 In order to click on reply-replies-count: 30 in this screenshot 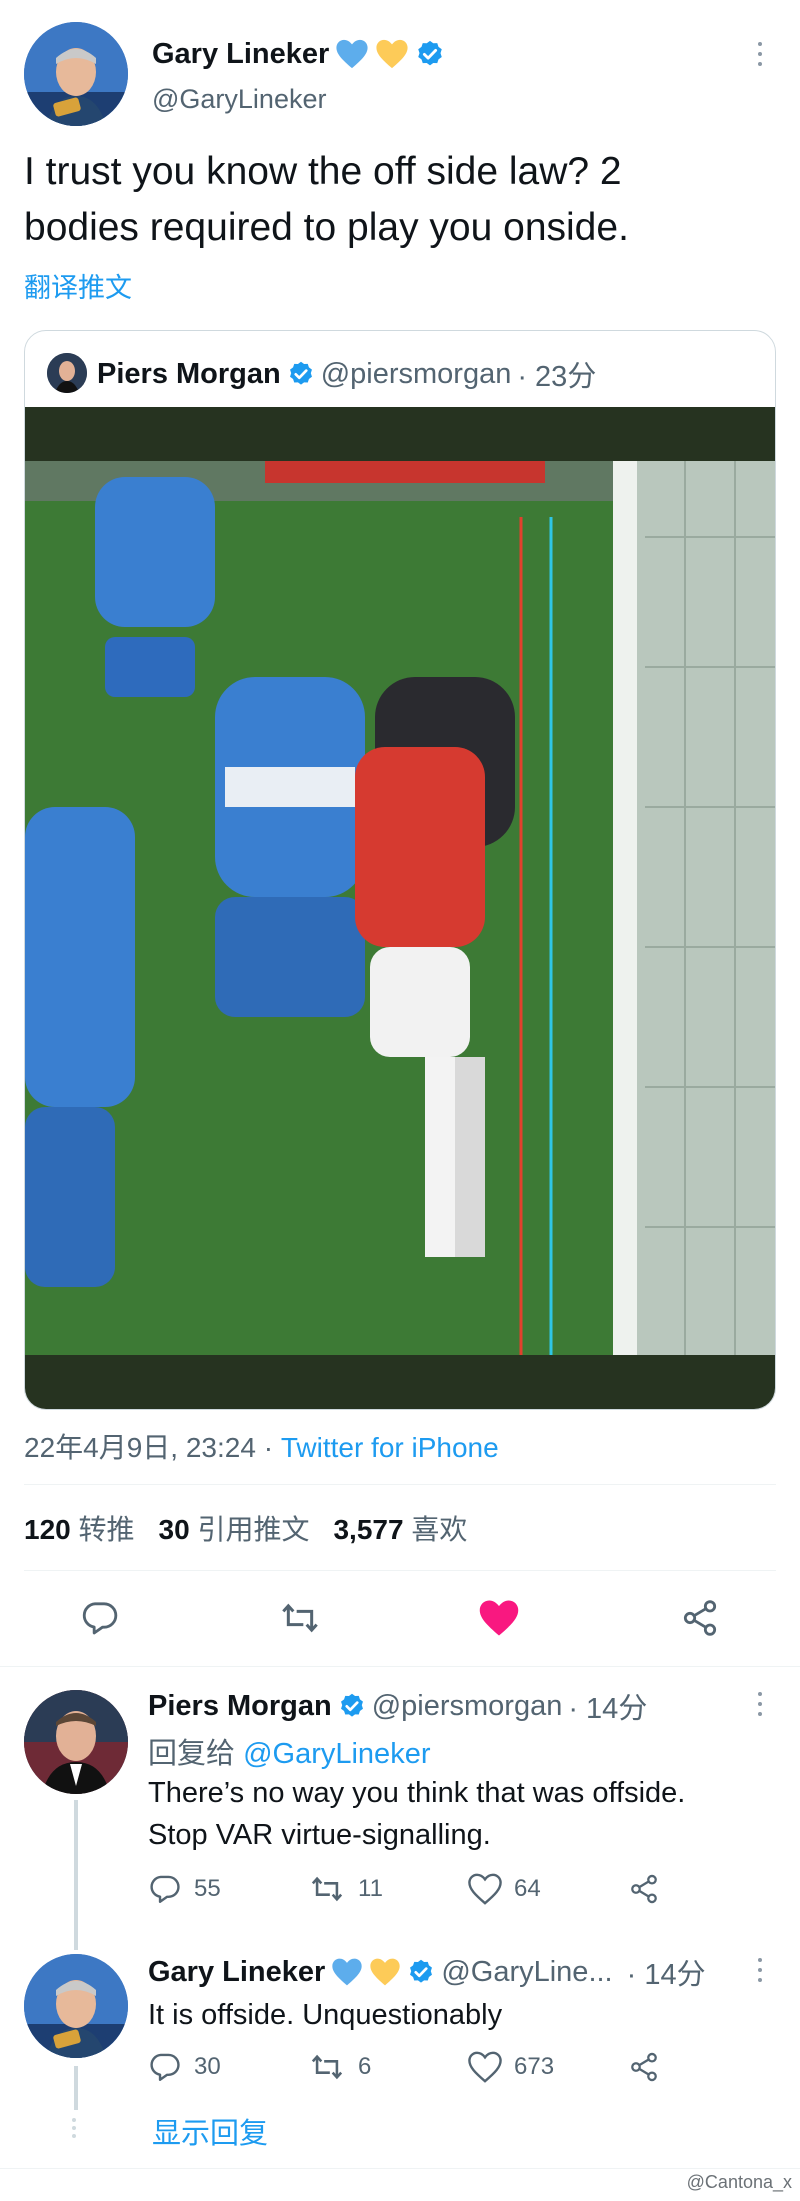, I will do `click(207, 2066)`.